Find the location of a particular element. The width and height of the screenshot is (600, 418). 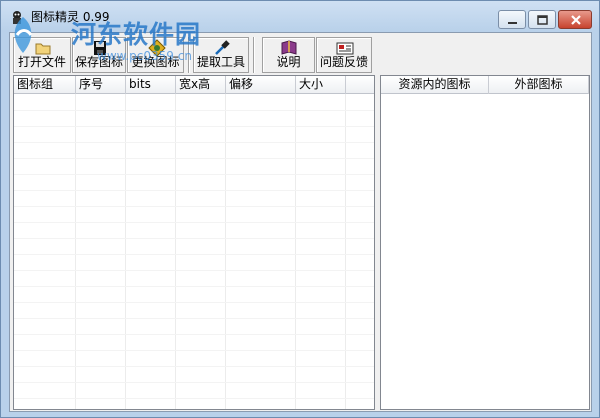

replace-icon-button: 更换图标 is located at coordinates (155, 55).